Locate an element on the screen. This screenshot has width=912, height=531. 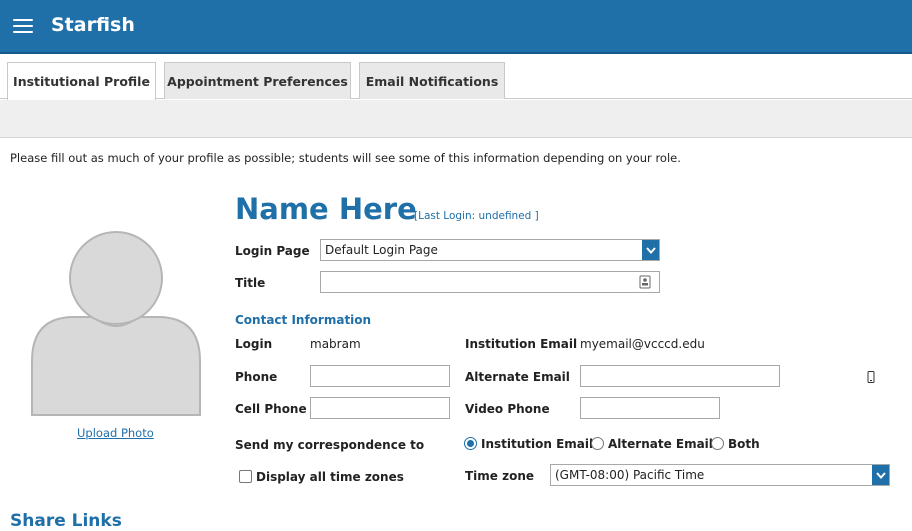
phone-input is located at coordinates (380, 376).